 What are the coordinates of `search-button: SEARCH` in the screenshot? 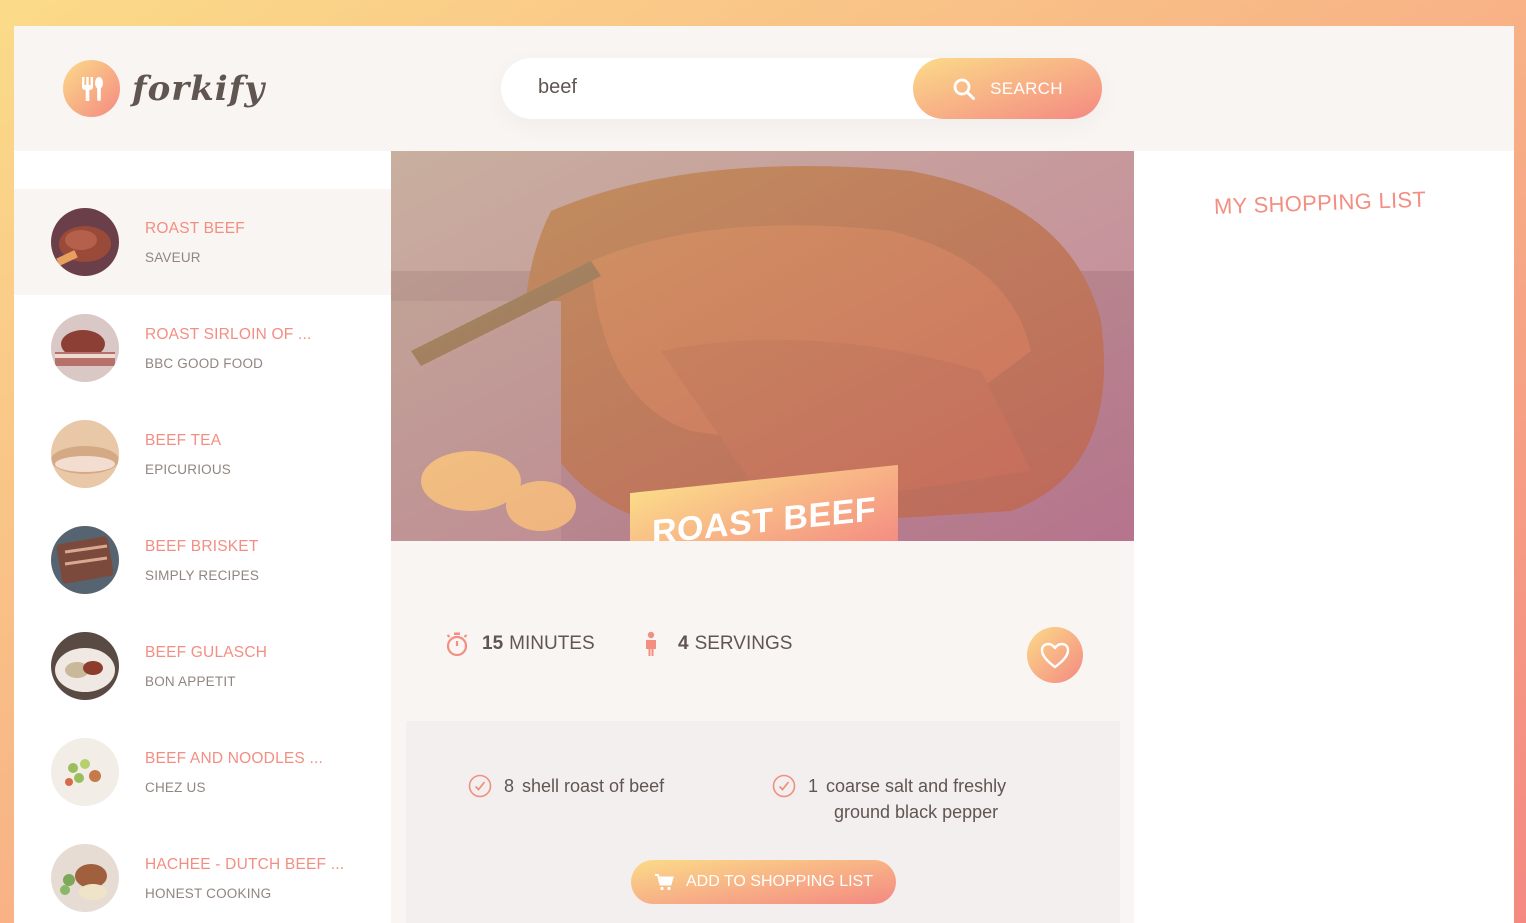 It's located at (1007, 88).